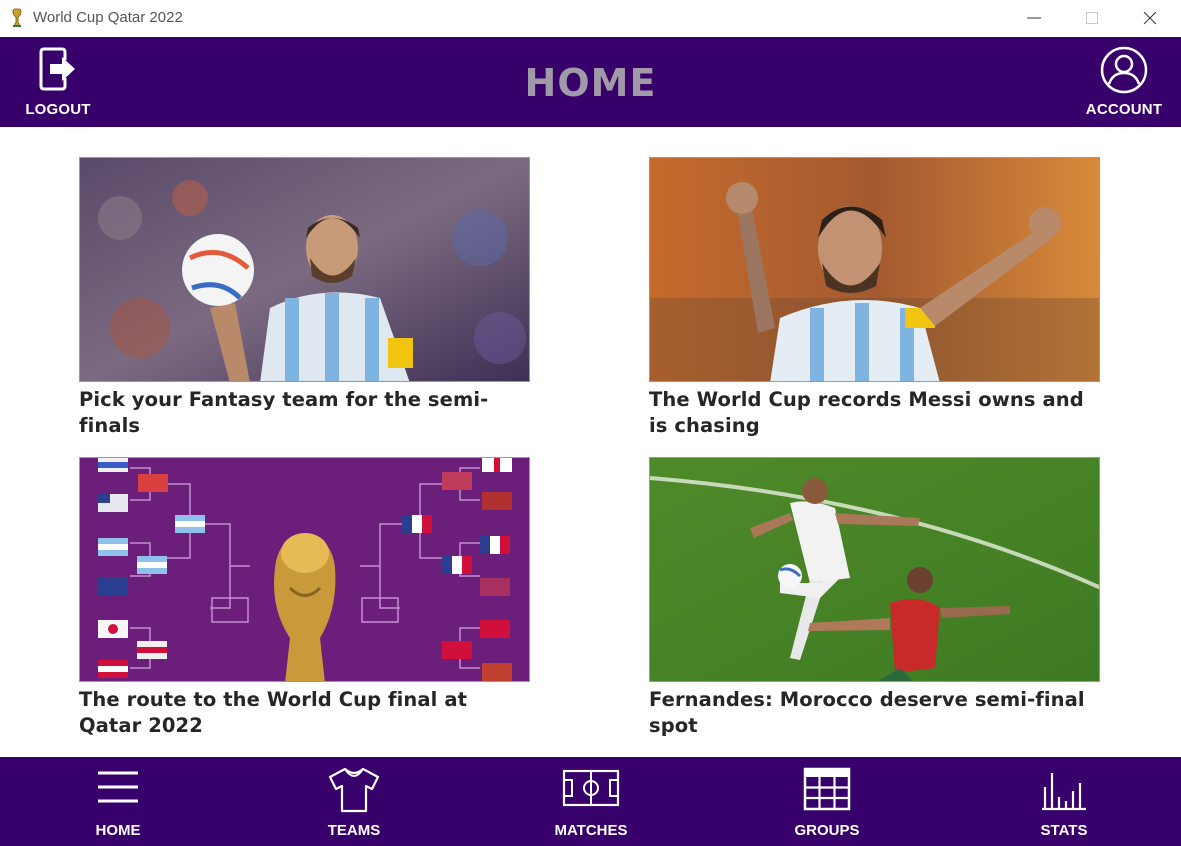  What do you see at coordinates (354, 790) in the screenshot?
I see `shirt-icon` at bounding box center [354, 790].